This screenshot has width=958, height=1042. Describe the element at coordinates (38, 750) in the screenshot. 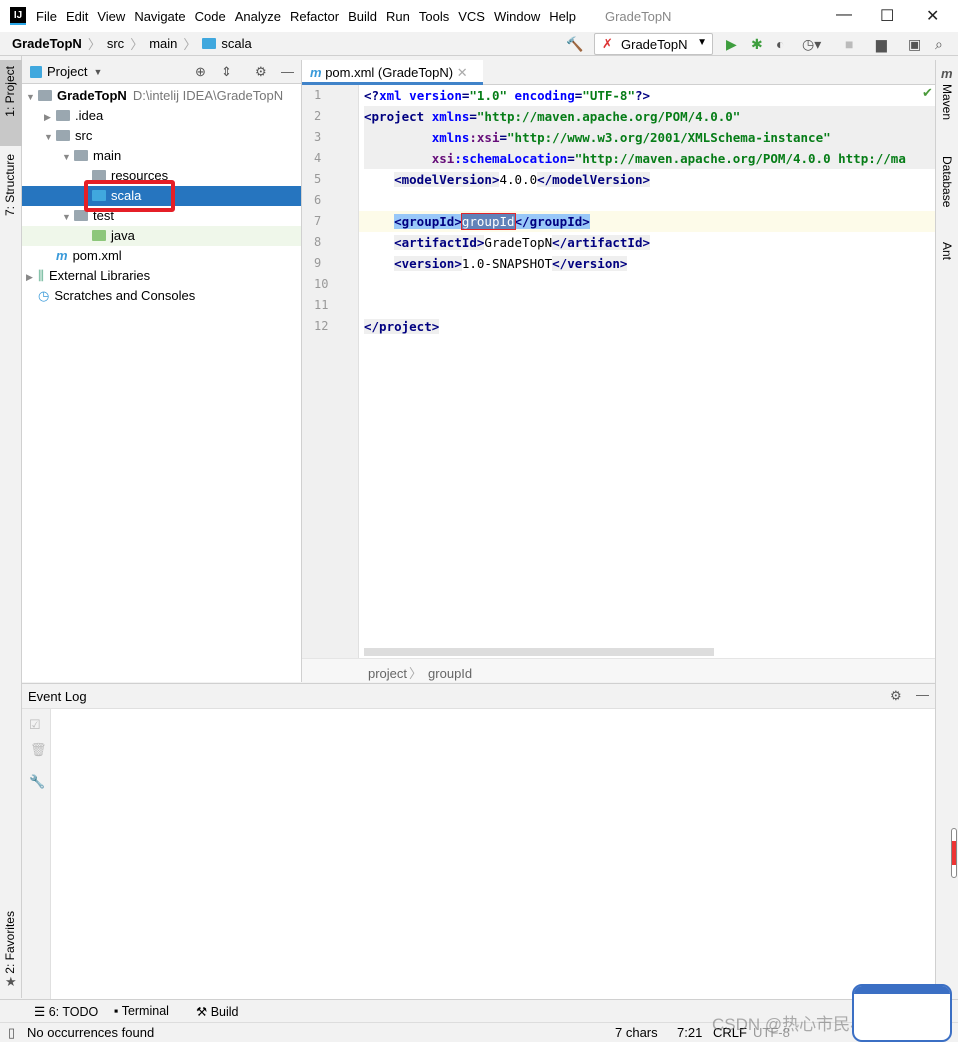

I see `trash-icon: 🗑` at that location.